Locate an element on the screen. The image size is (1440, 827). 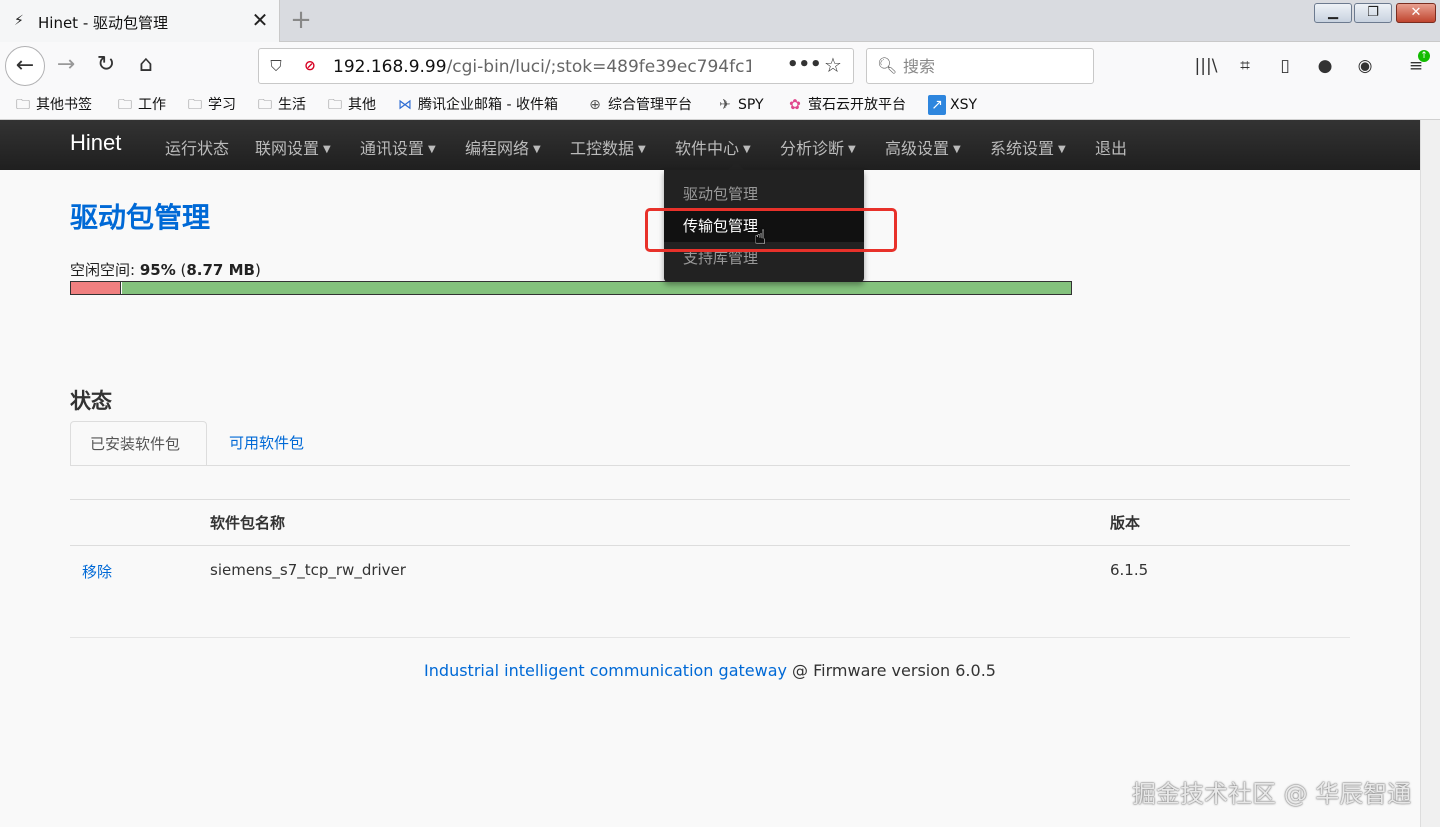
arrow-left-icon: ← is located at coordinates (25, 65).